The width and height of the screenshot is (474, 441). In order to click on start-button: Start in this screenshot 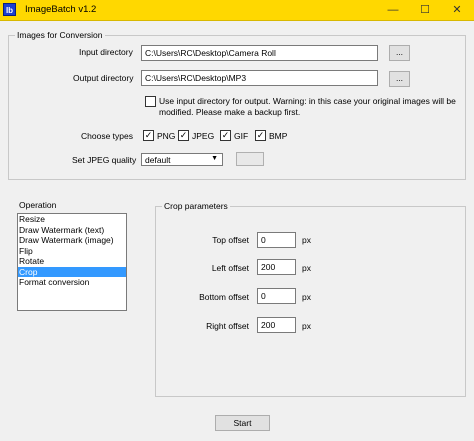, I will do `click(242, 423)`.